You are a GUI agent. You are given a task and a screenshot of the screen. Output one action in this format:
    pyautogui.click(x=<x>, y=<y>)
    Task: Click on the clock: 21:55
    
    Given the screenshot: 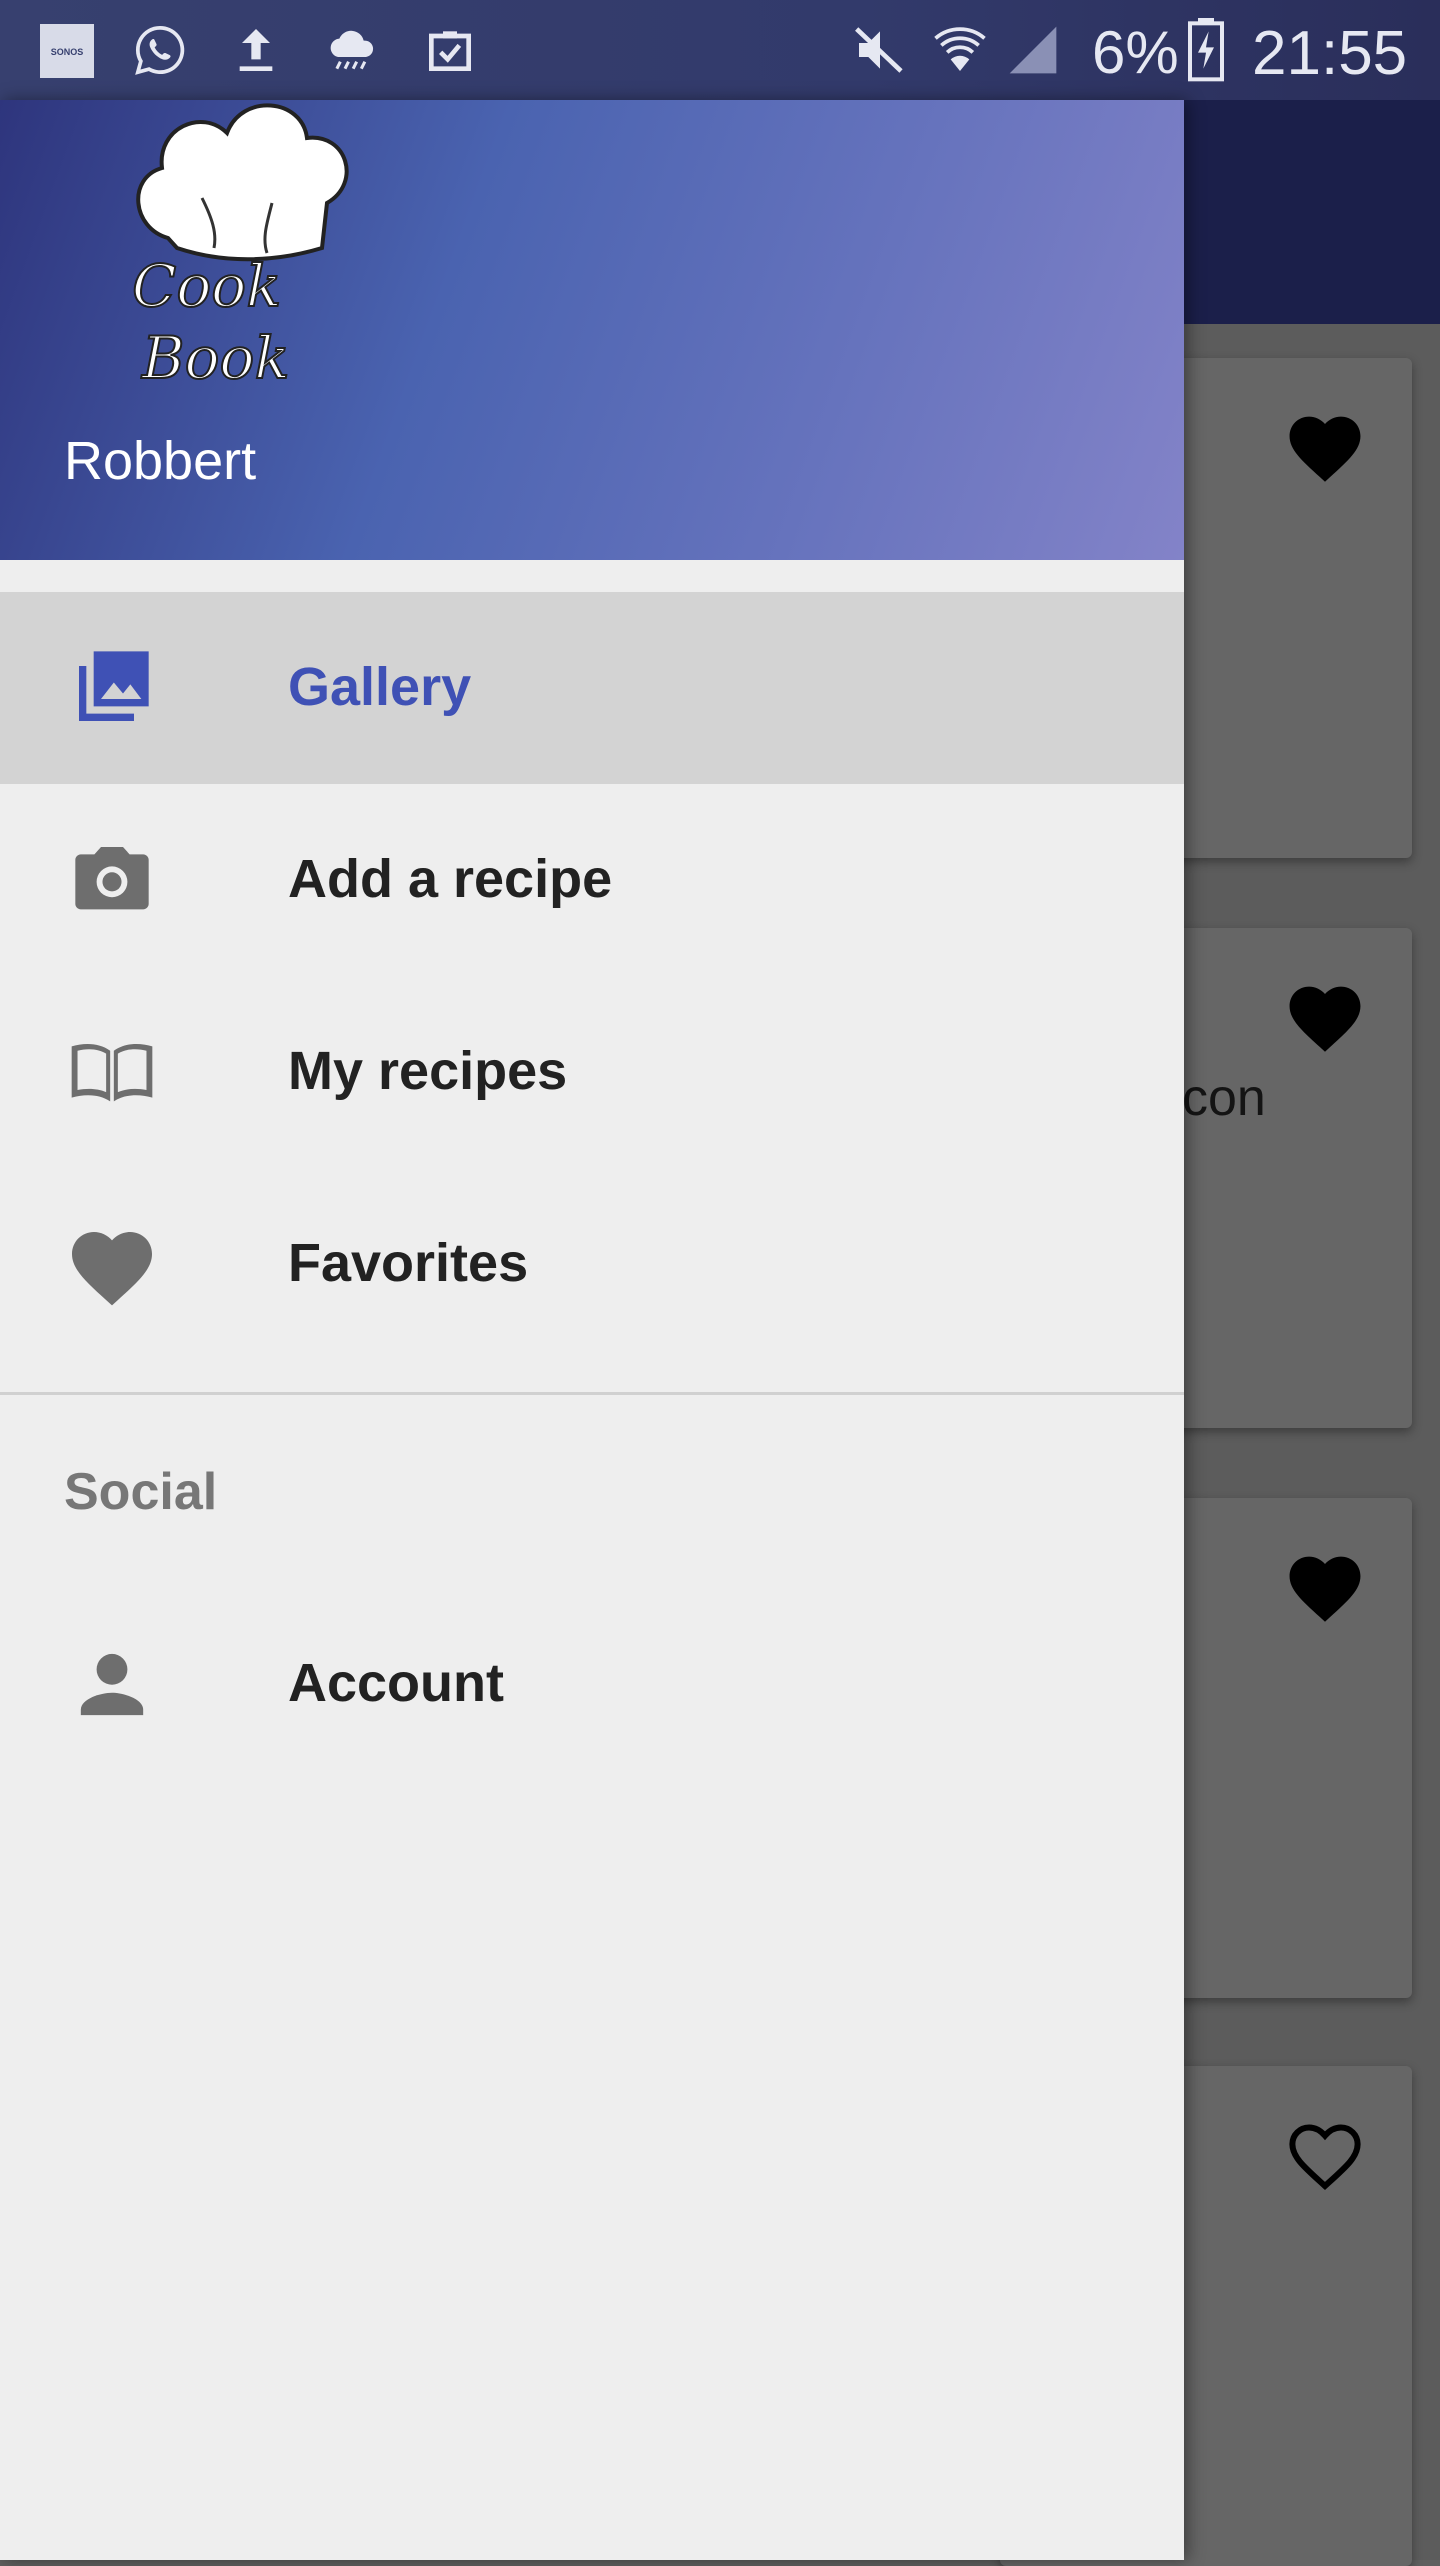 What is the action you would take?
    pyautogui.click(x=1330, y=53)
    